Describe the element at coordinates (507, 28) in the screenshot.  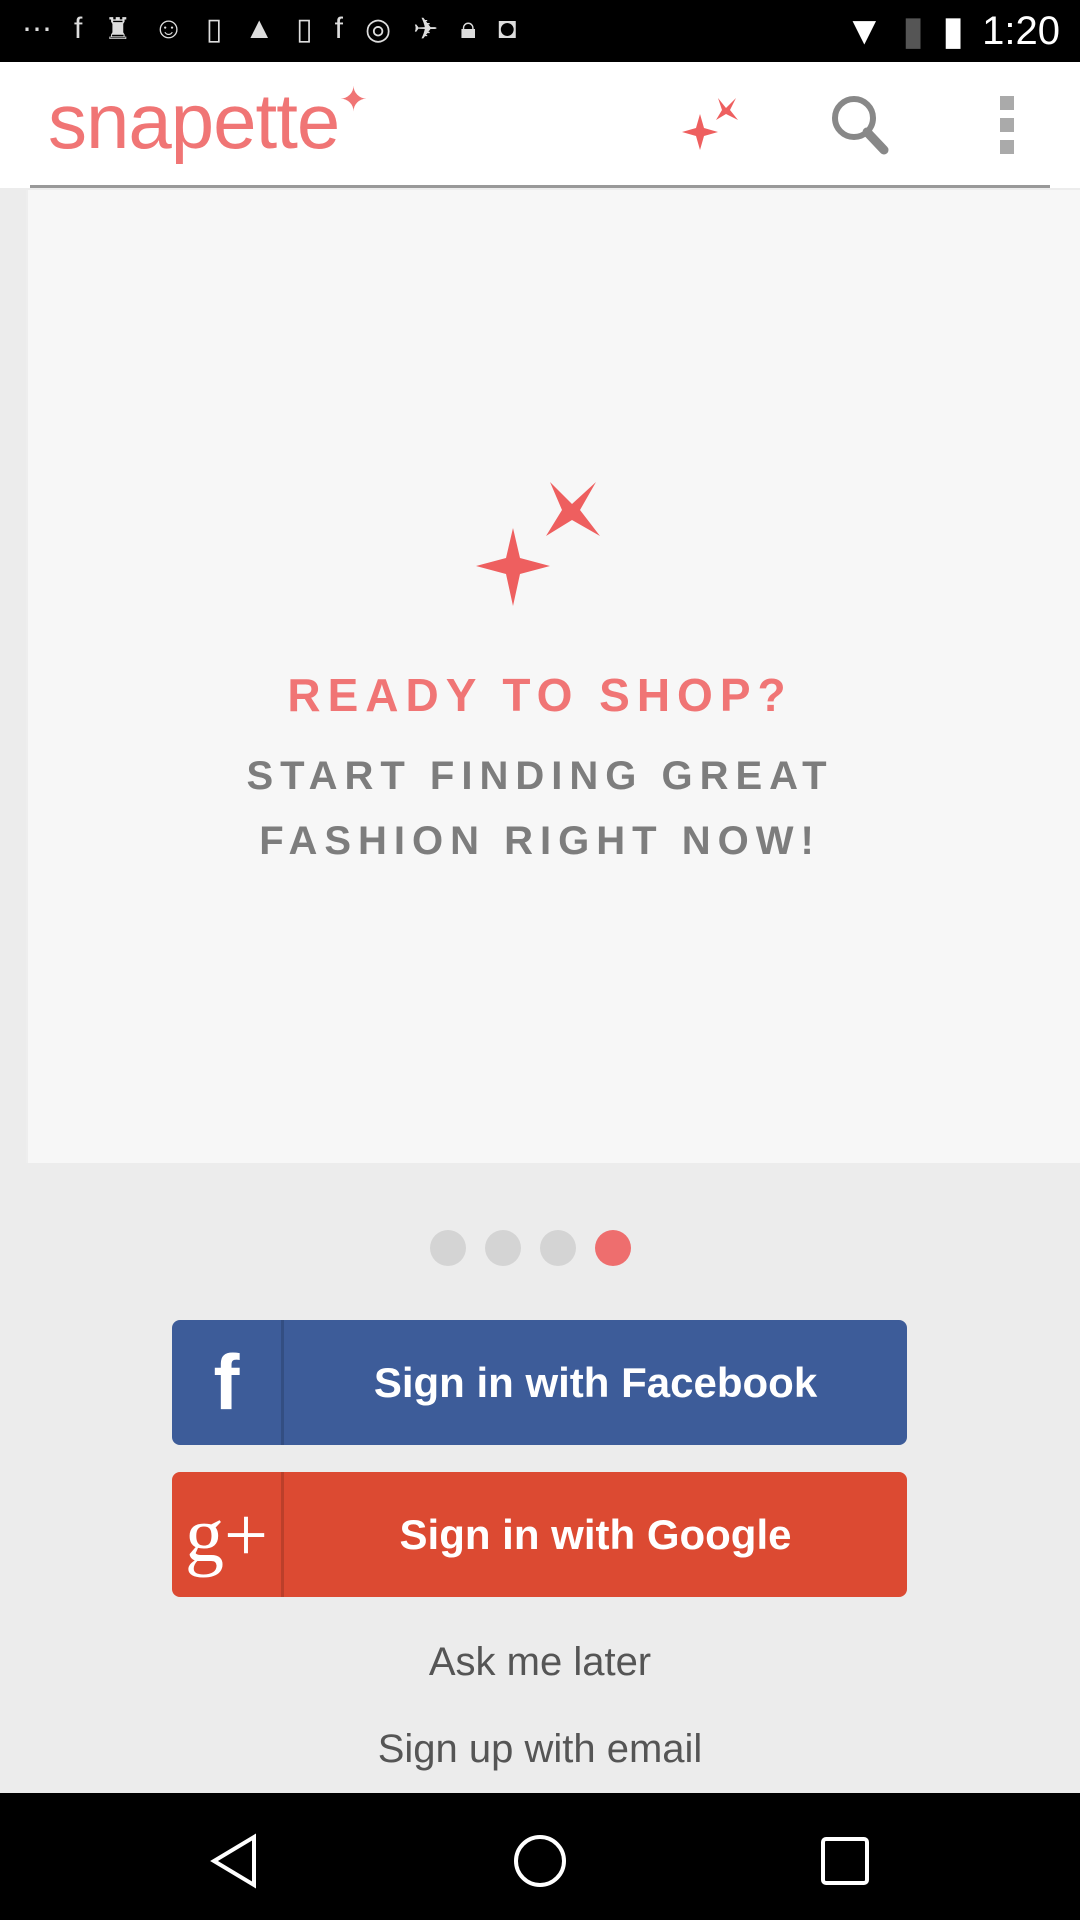
I see `android-icon: ◘` at that location.